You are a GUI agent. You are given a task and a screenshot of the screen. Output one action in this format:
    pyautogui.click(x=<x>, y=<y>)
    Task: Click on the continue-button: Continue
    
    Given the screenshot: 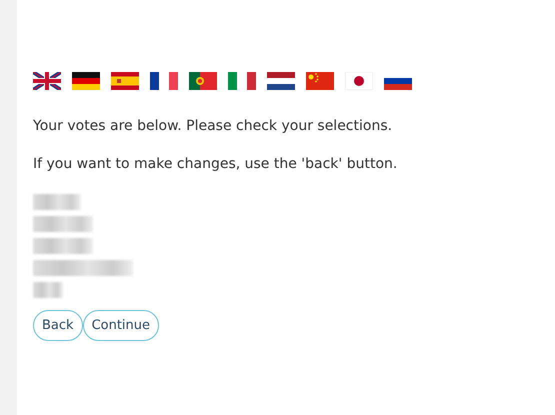 What is the action you would take?
    pyautogui.click(x=121, y=325)
    